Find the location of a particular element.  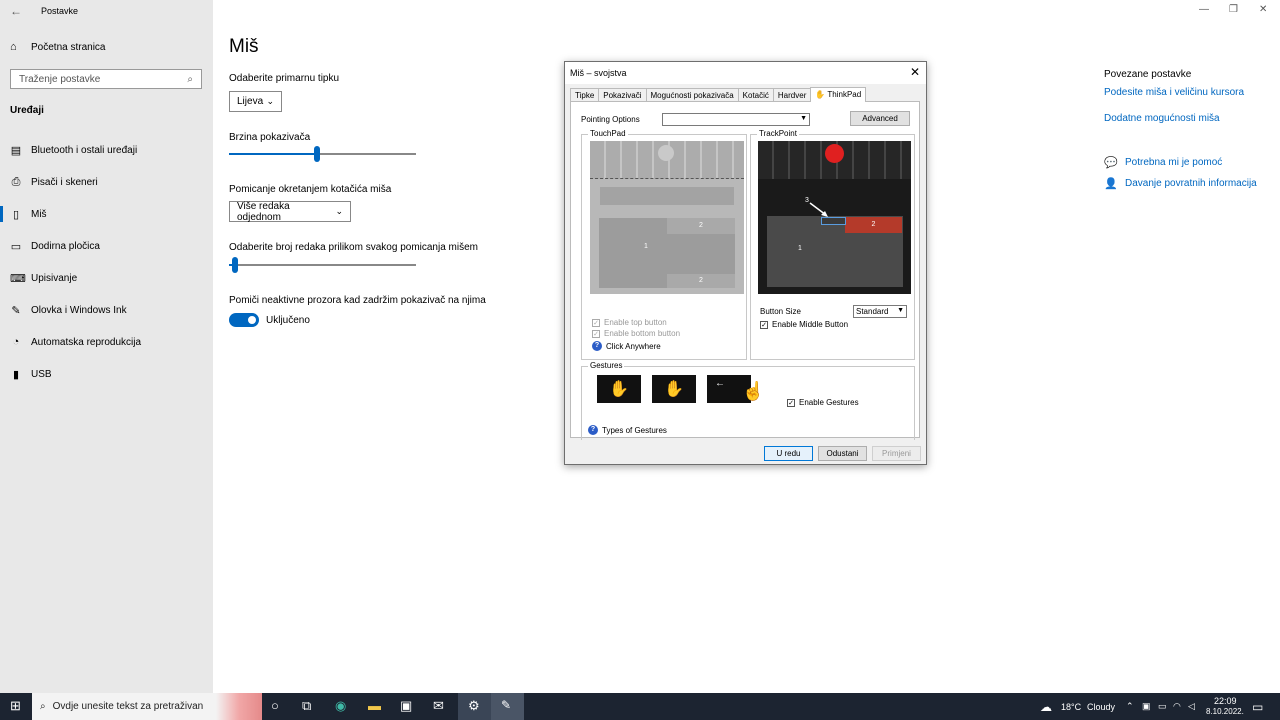

link-give-feedback: Davanje povratnih informacija is located at coordinates (1191, 183).